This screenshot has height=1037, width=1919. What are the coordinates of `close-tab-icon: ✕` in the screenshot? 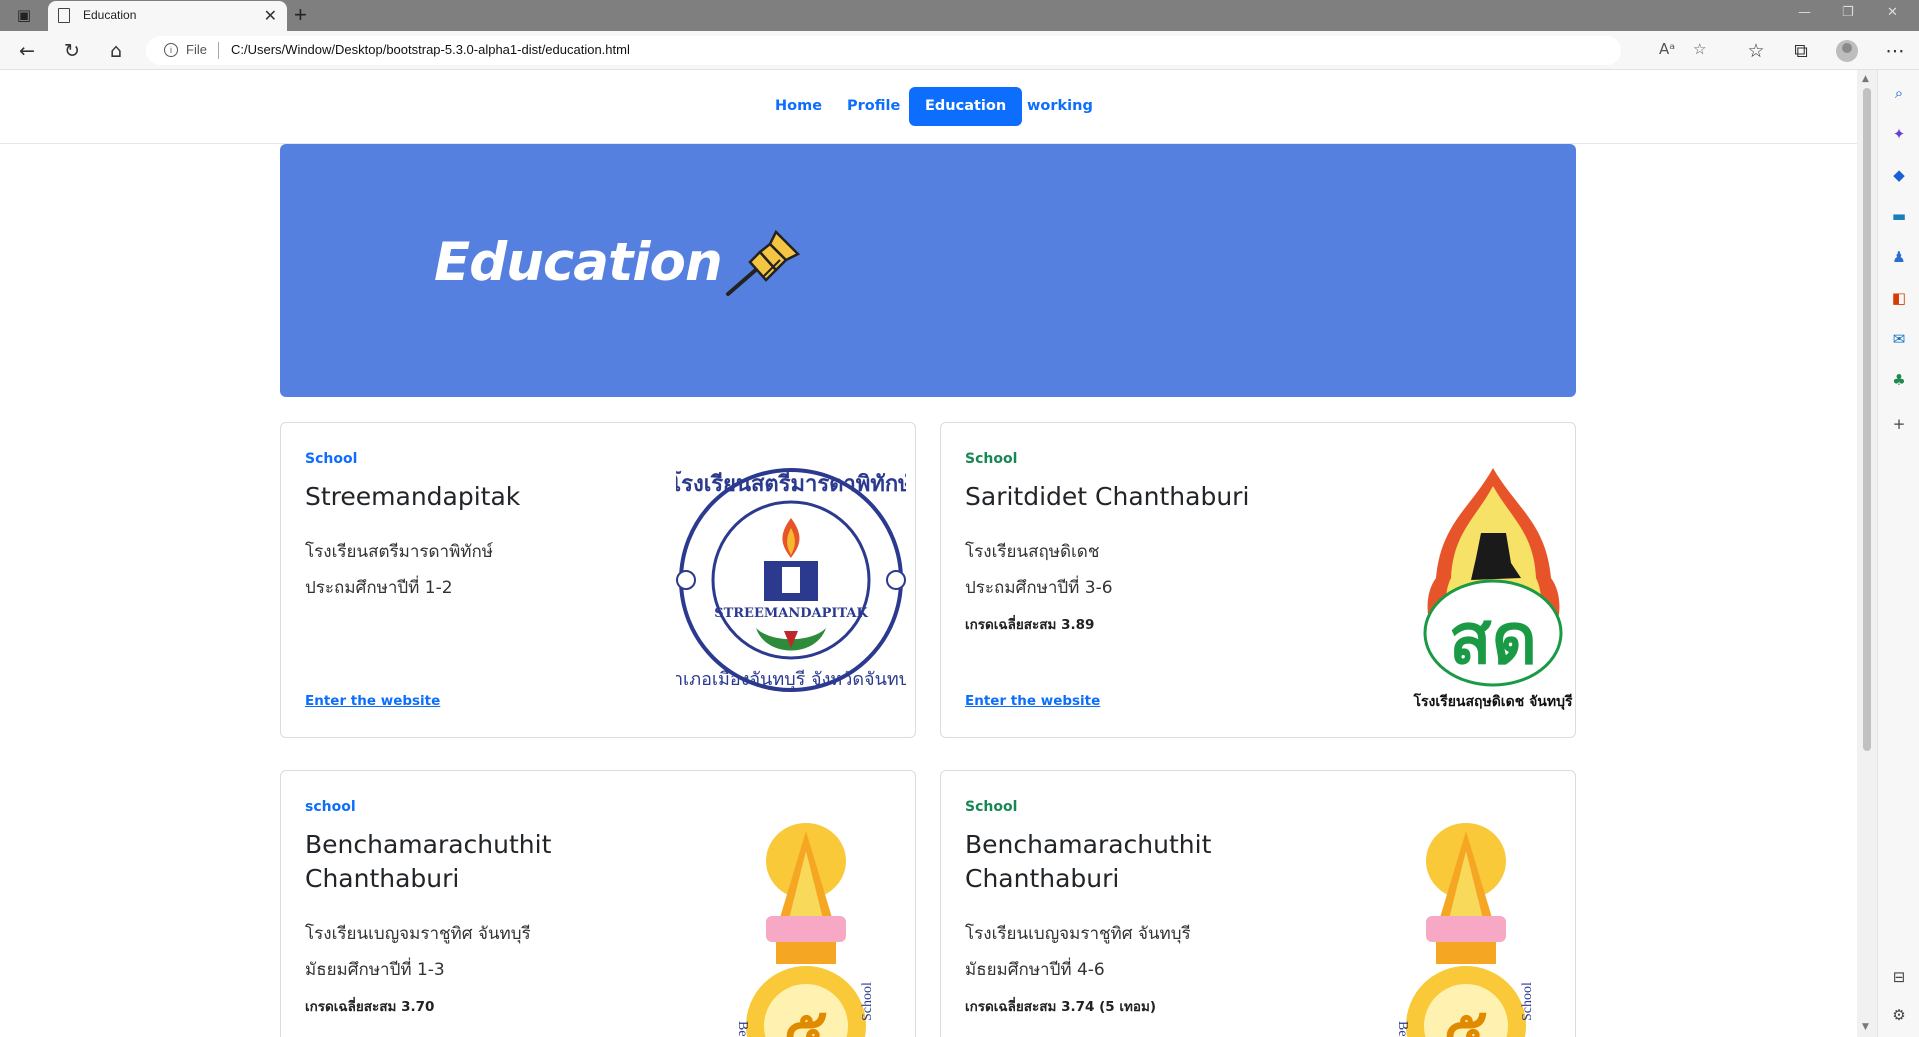 It's located at (270, 15).